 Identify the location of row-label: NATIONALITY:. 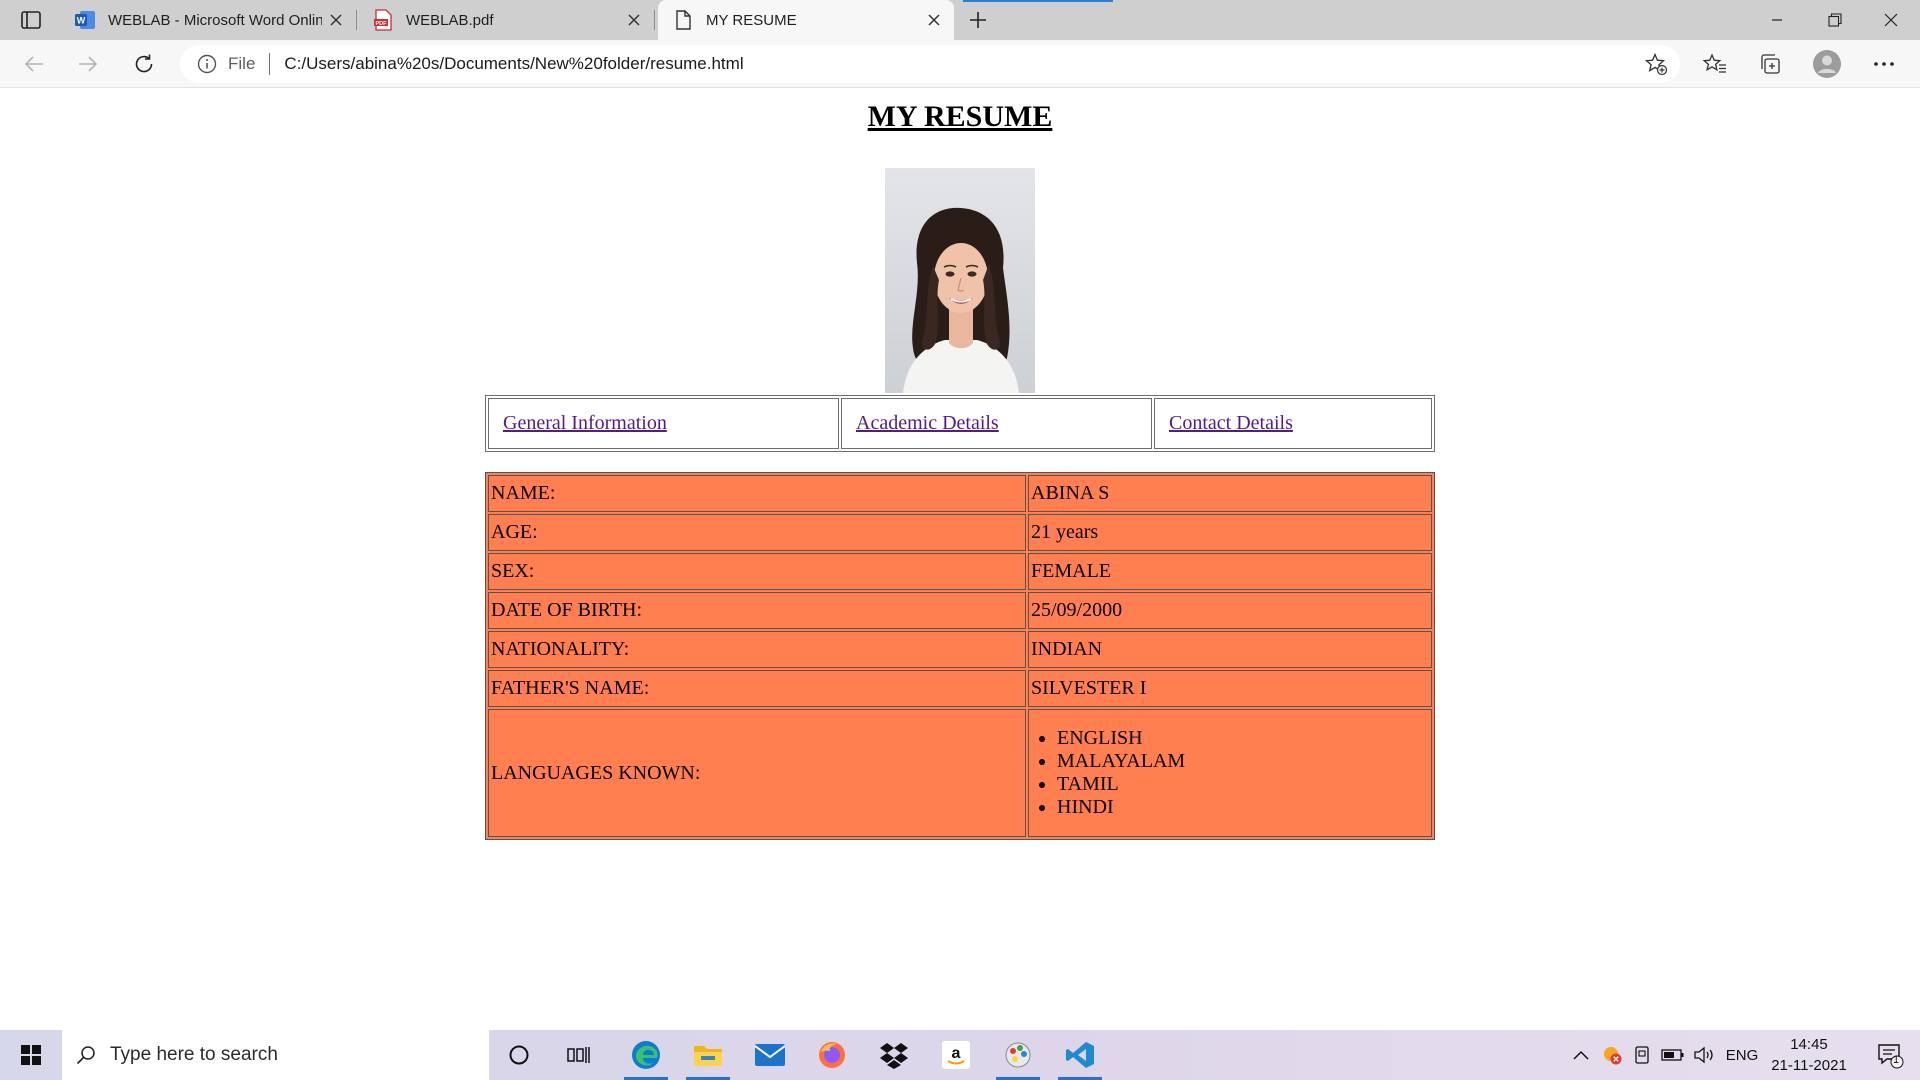
(757, 649).